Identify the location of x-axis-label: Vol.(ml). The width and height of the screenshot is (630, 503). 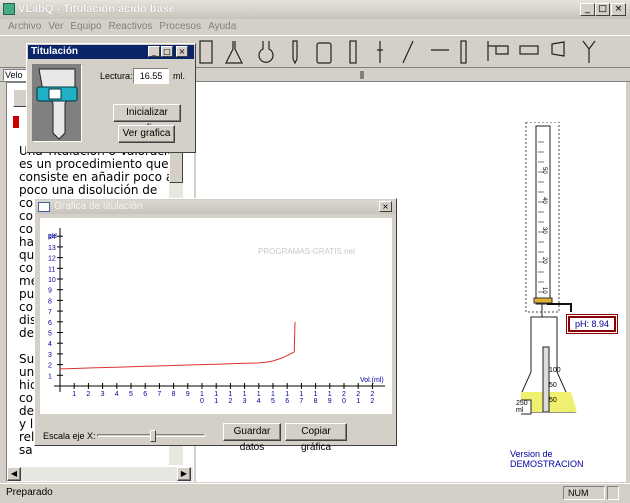
(372, 380).